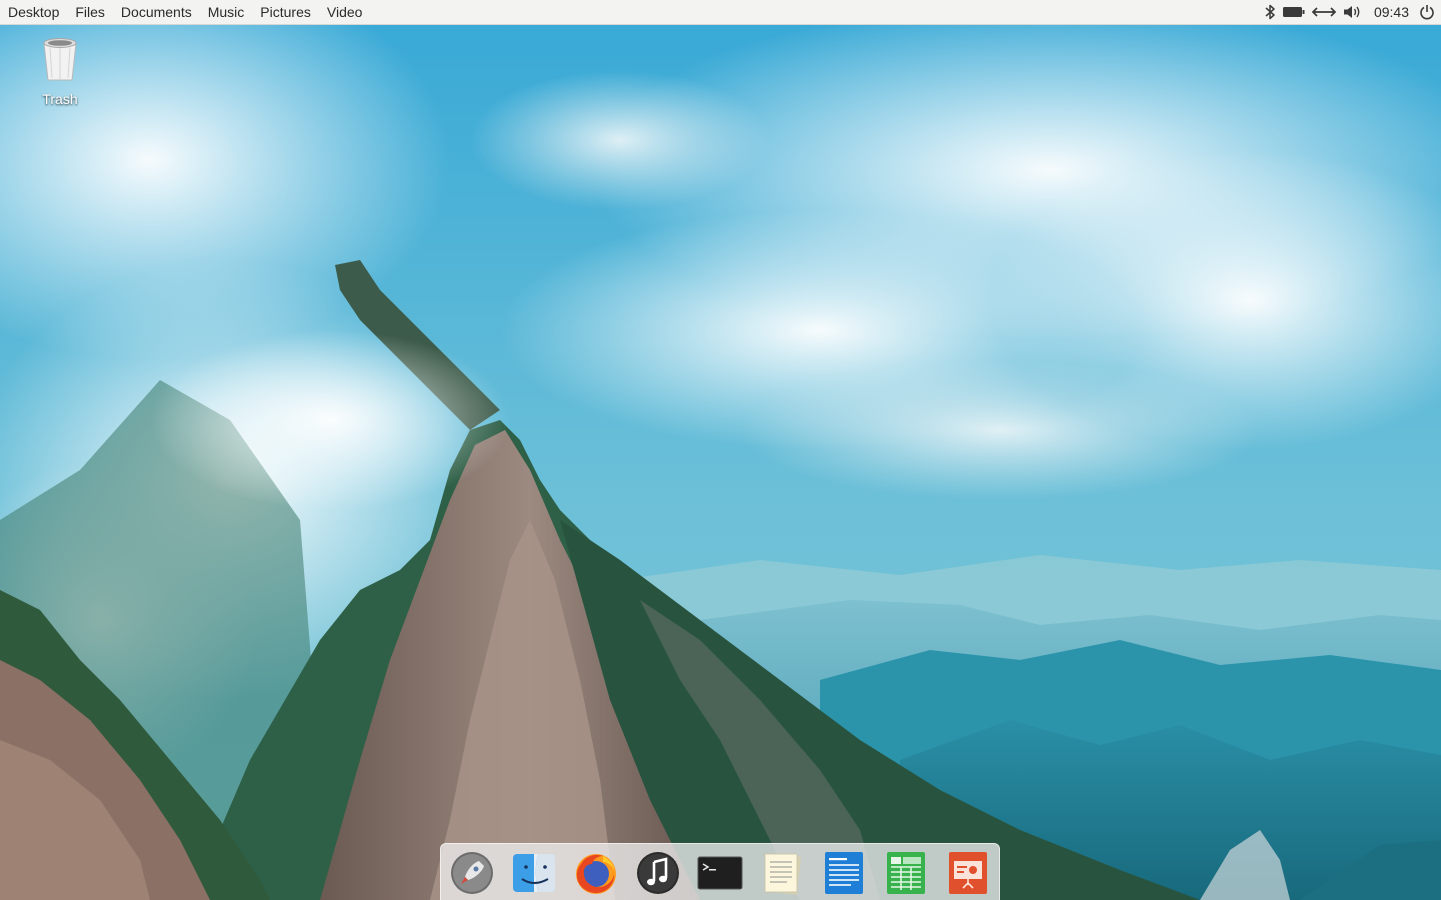 Image resolution: width=1441 pixels, height=900 pixels. What do you see at coordinates (90, 12) in the screenshot?
I see `menu-item-files: Files` at bounding box center [90, 12].